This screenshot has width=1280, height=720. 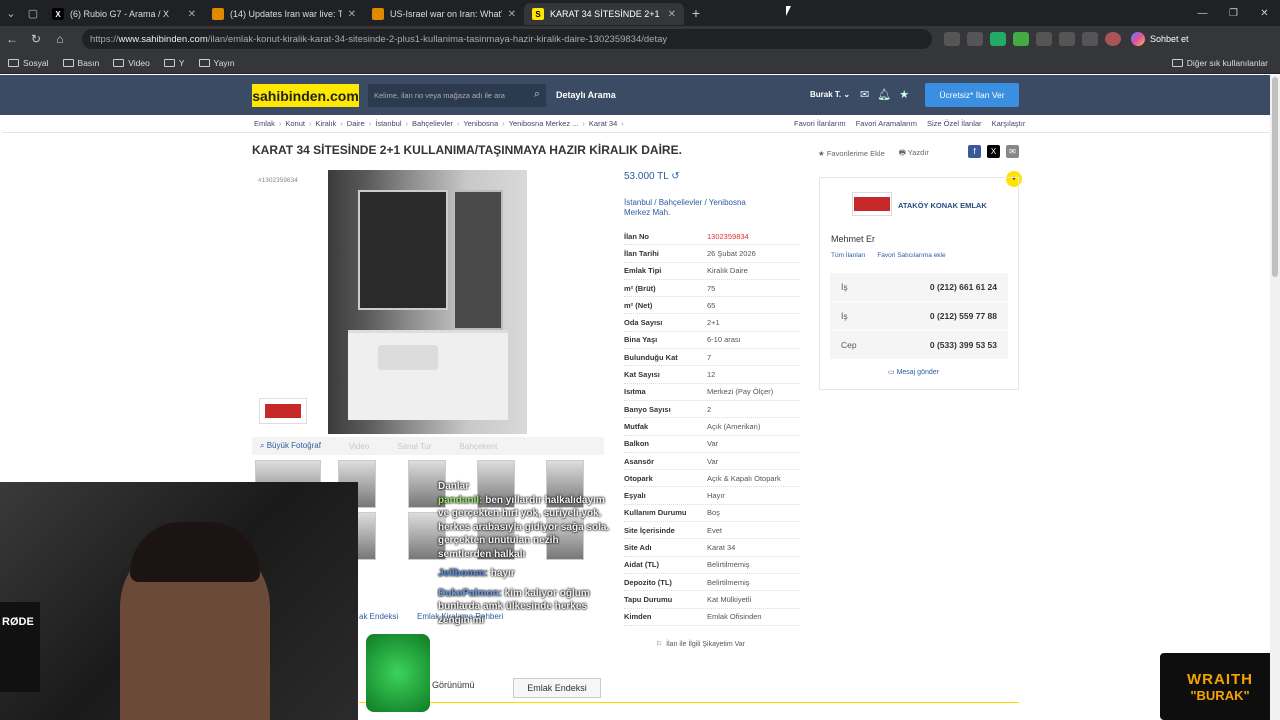 I want to click on copilot-button: Sohbet et, so click(x=1160, y=39).